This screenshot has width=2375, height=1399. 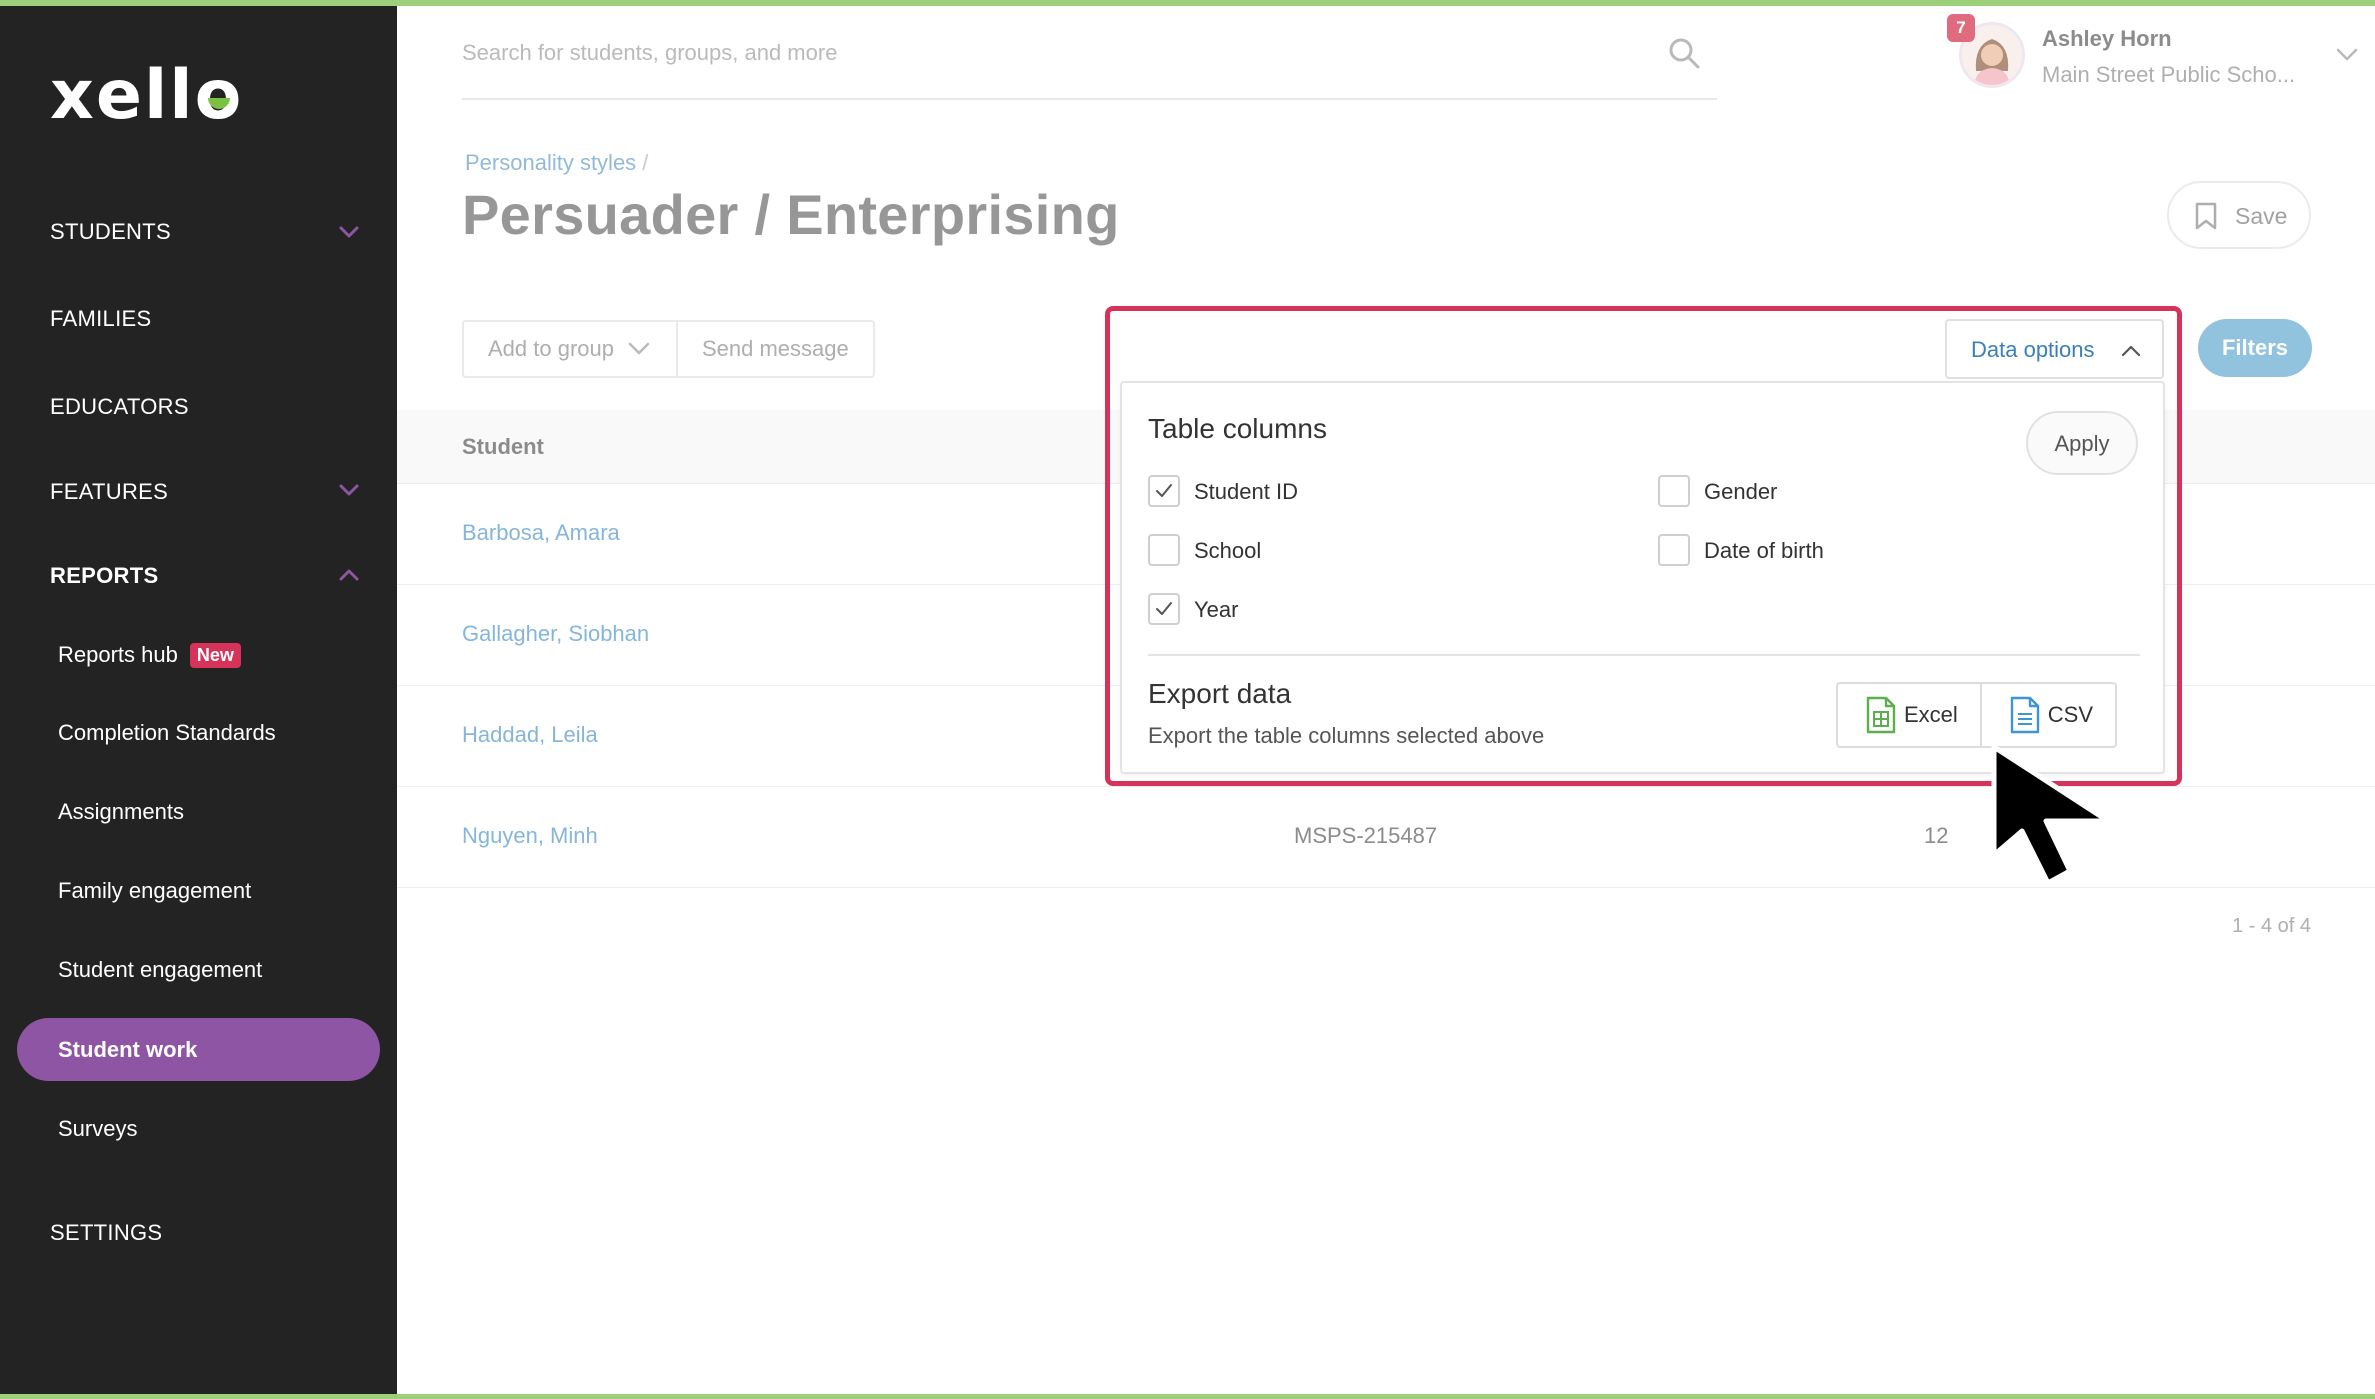 What do you see at coordinates (2033, 349) in the screenshot?
I see `data-options-label: Data options` at bounding box center [2033, 349].